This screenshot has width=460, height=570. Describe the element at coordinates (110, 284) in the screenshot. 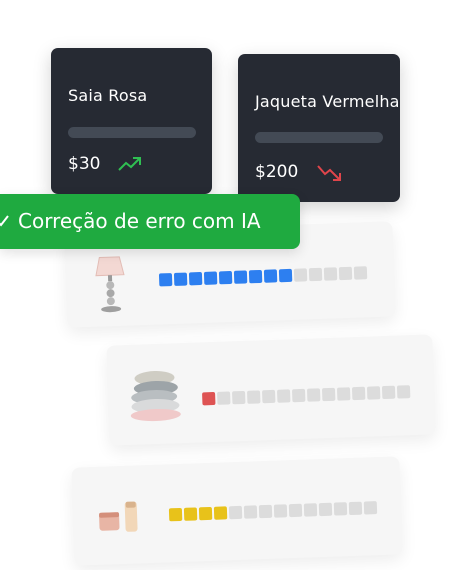

I see `lamp-icon` at that location.